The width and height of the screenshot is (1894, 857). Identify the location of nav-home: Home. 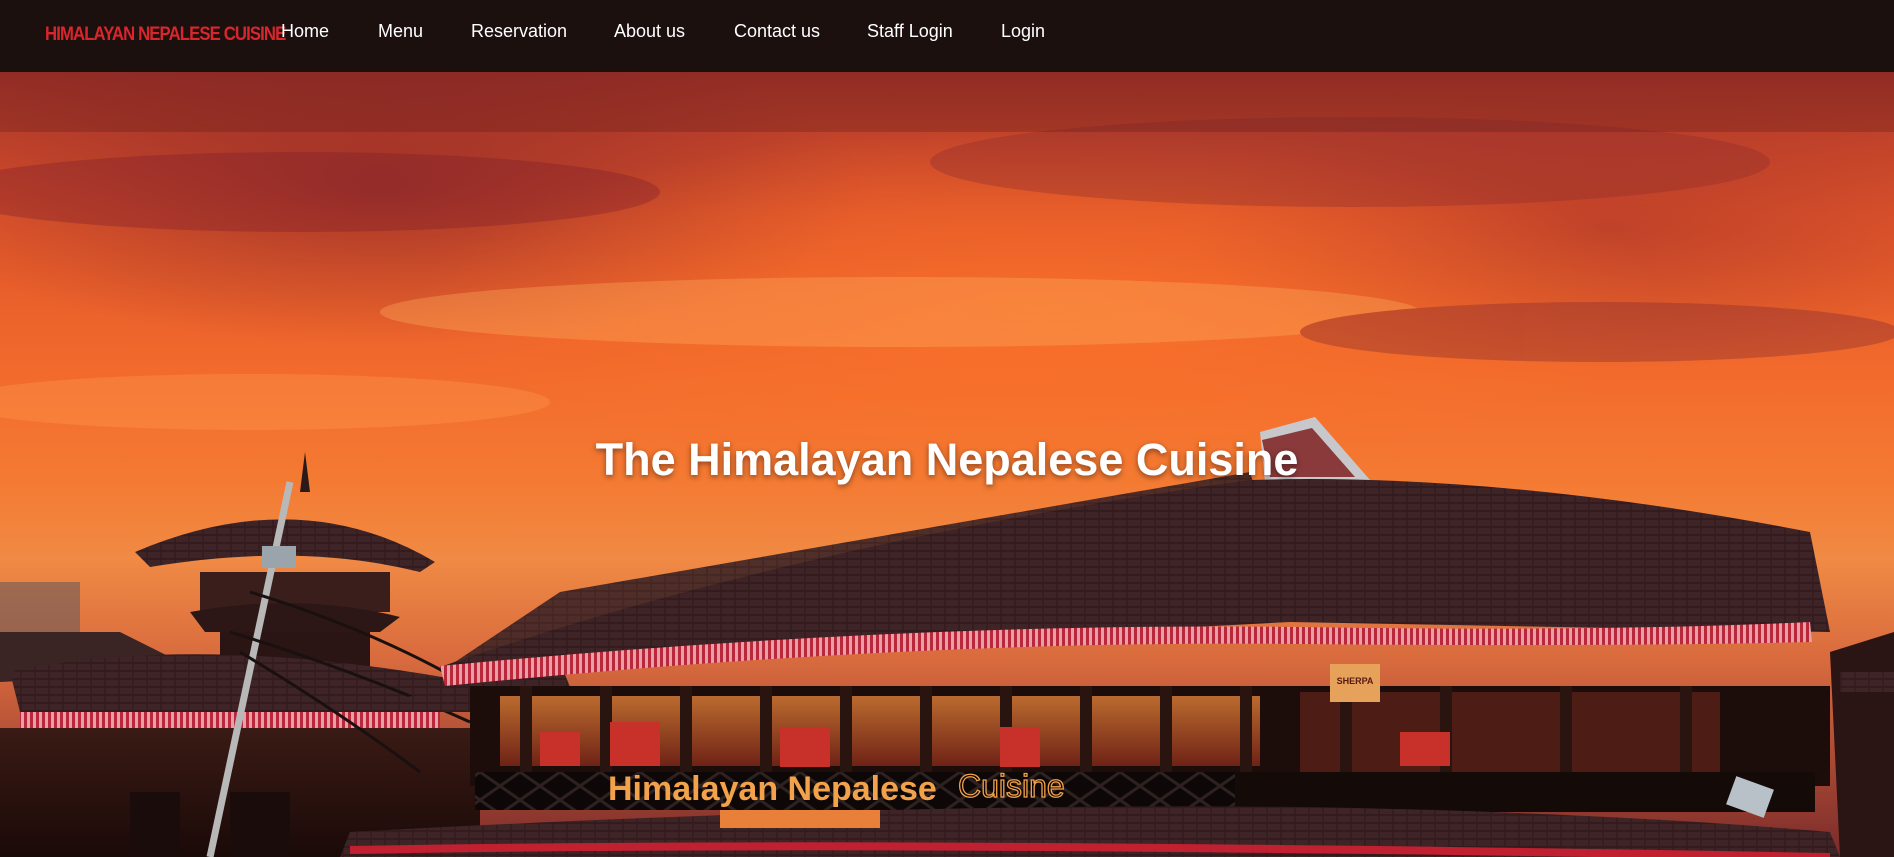
(305, 31).